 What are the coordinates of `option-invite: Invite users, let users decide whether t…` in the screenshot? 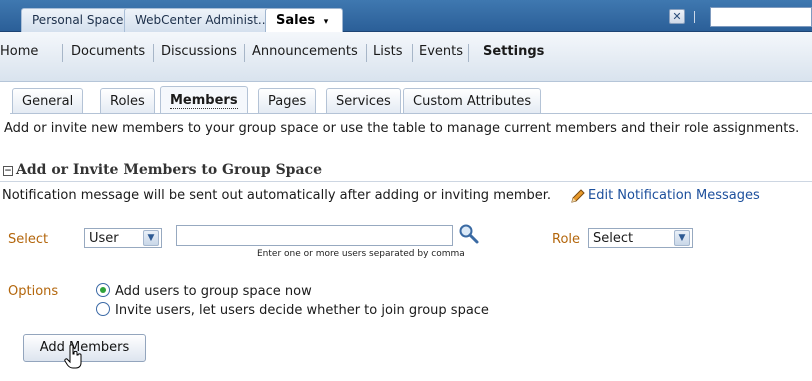 It's located at (292, 310).